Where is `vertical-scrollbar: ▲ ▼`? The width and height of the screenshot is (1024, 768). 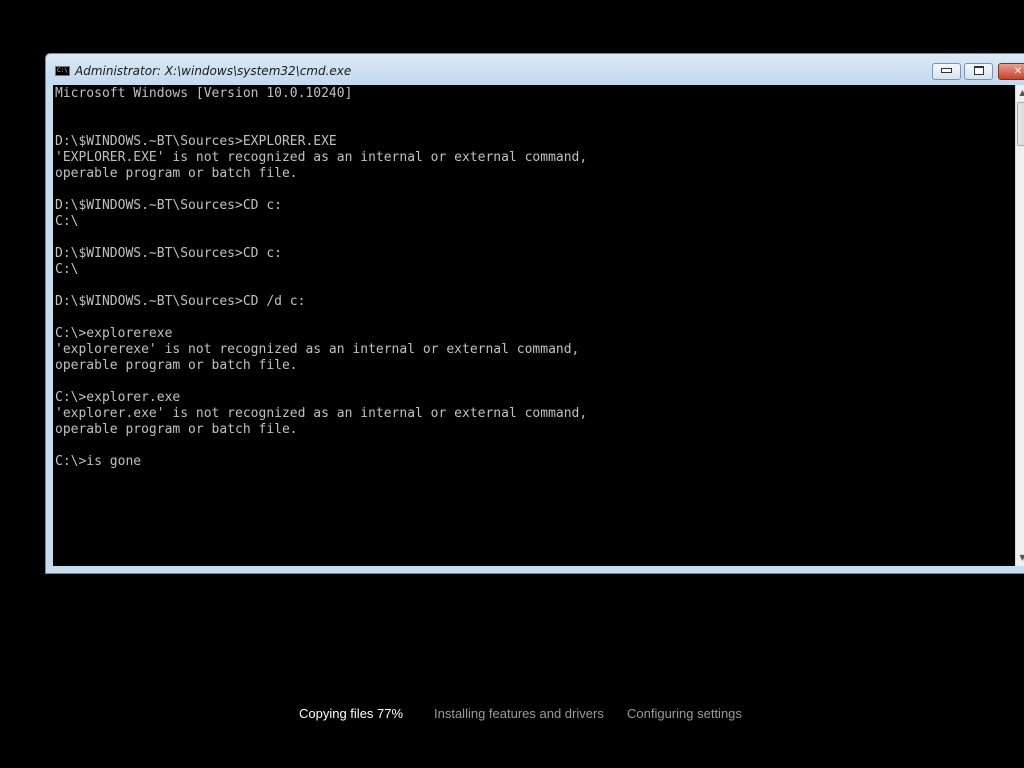
vertical-scrollbar: ▲ ▼ is located at coordinates (1019, 325).